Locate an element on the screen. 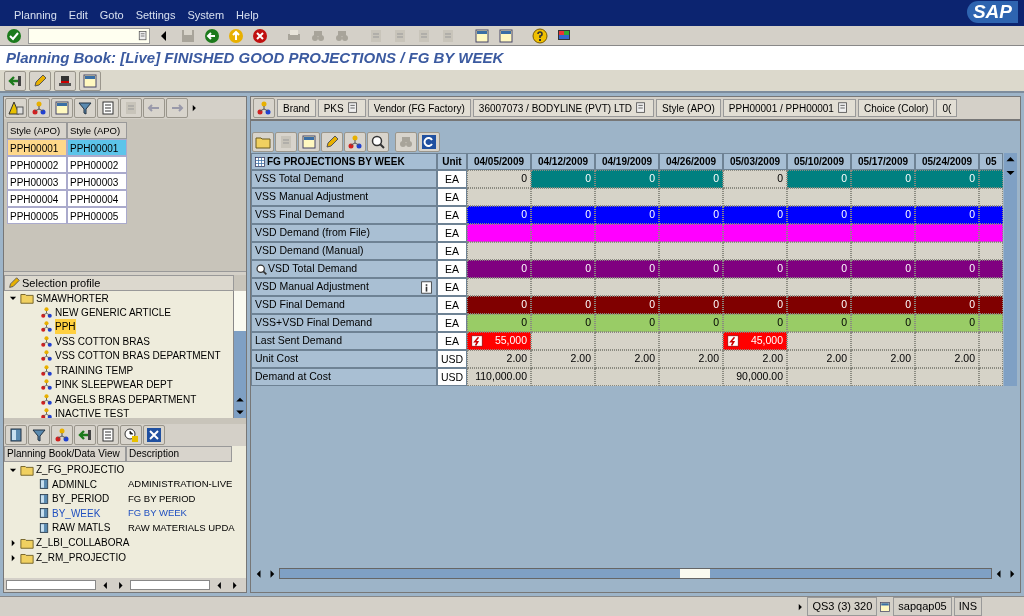 The width and height of the screenshot is (1024, 616). tree-item: PPH is located at coordinates (65, 327).